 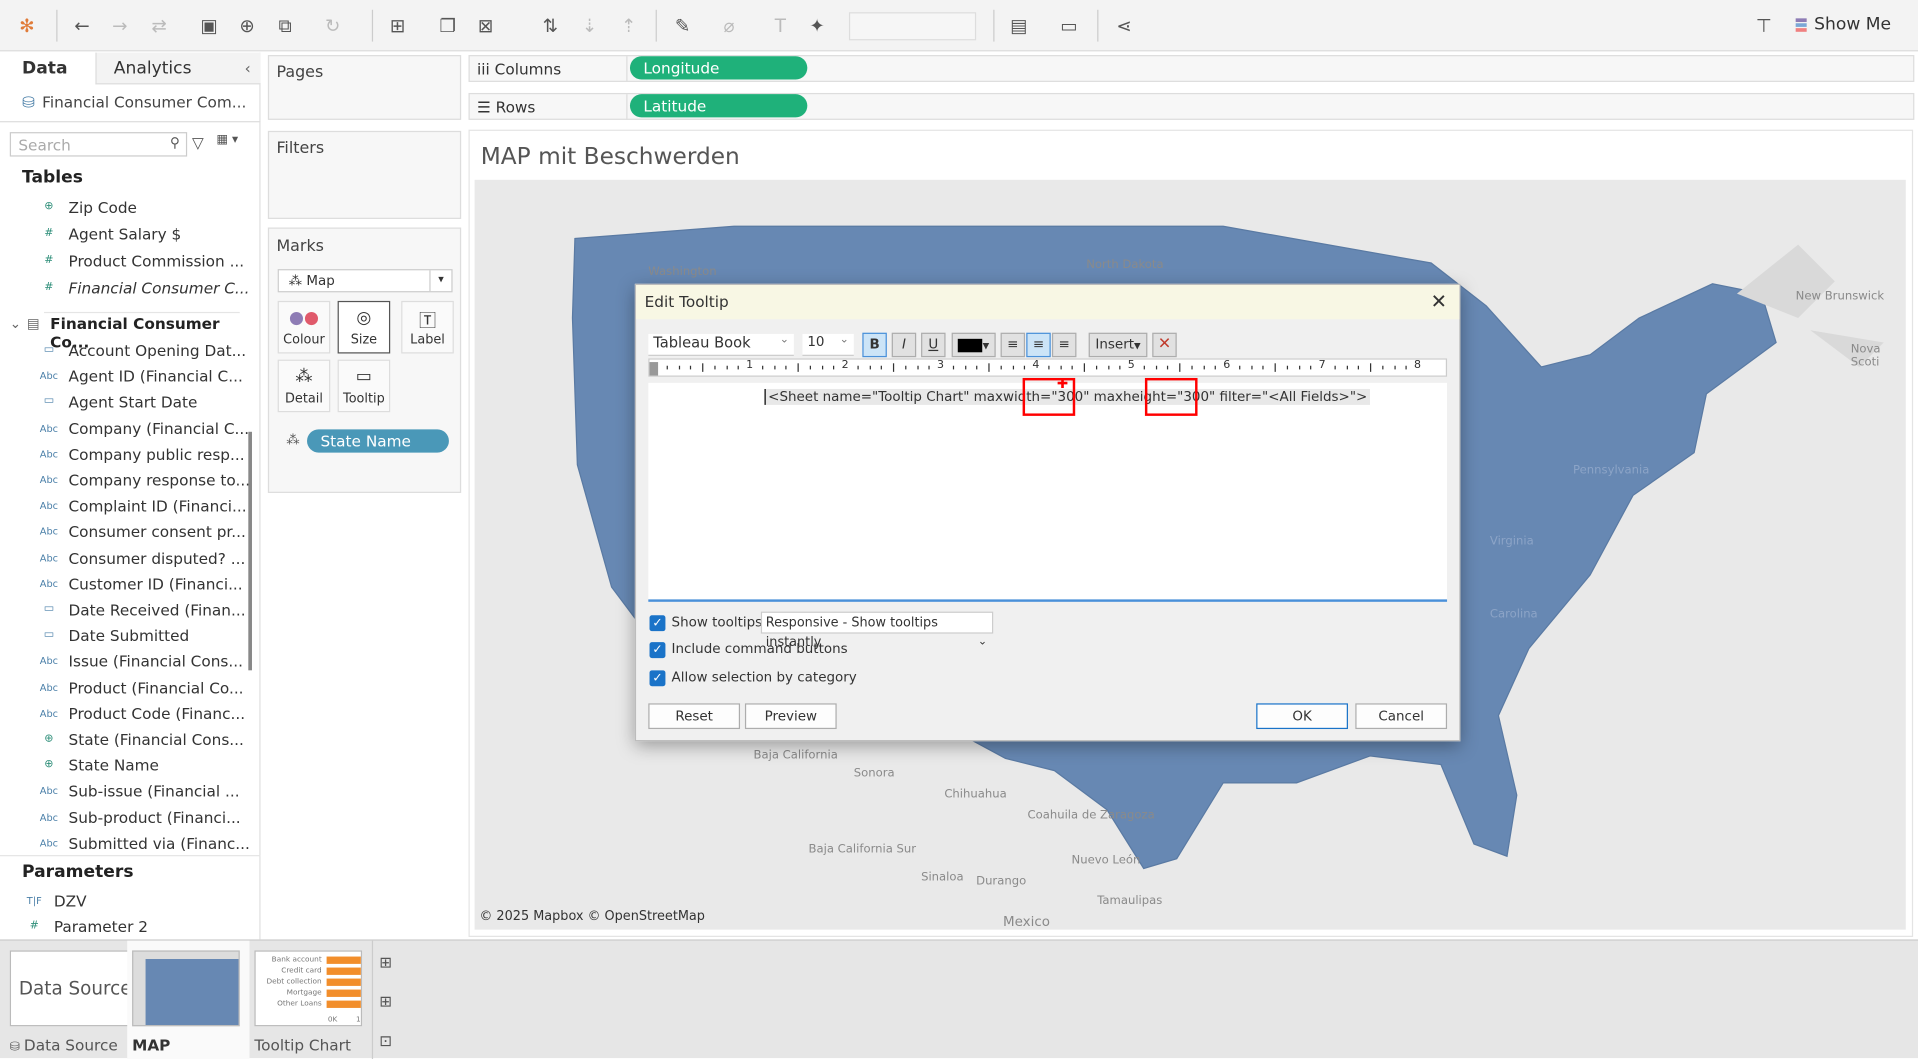 What do you see at coordinates (364, 327) in the screenshot?
I see `size-button: ◎ Size` at bounding box center [364, 327].